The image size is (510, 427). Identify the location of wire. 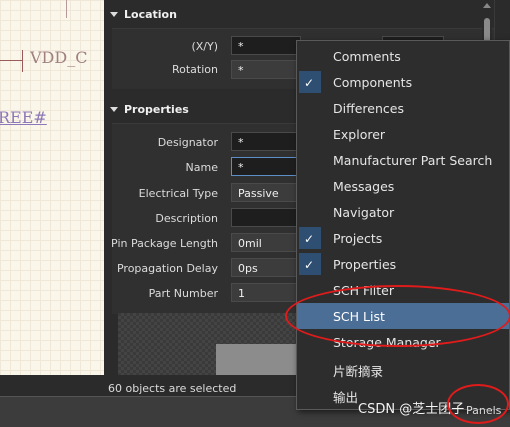
(66, 9).